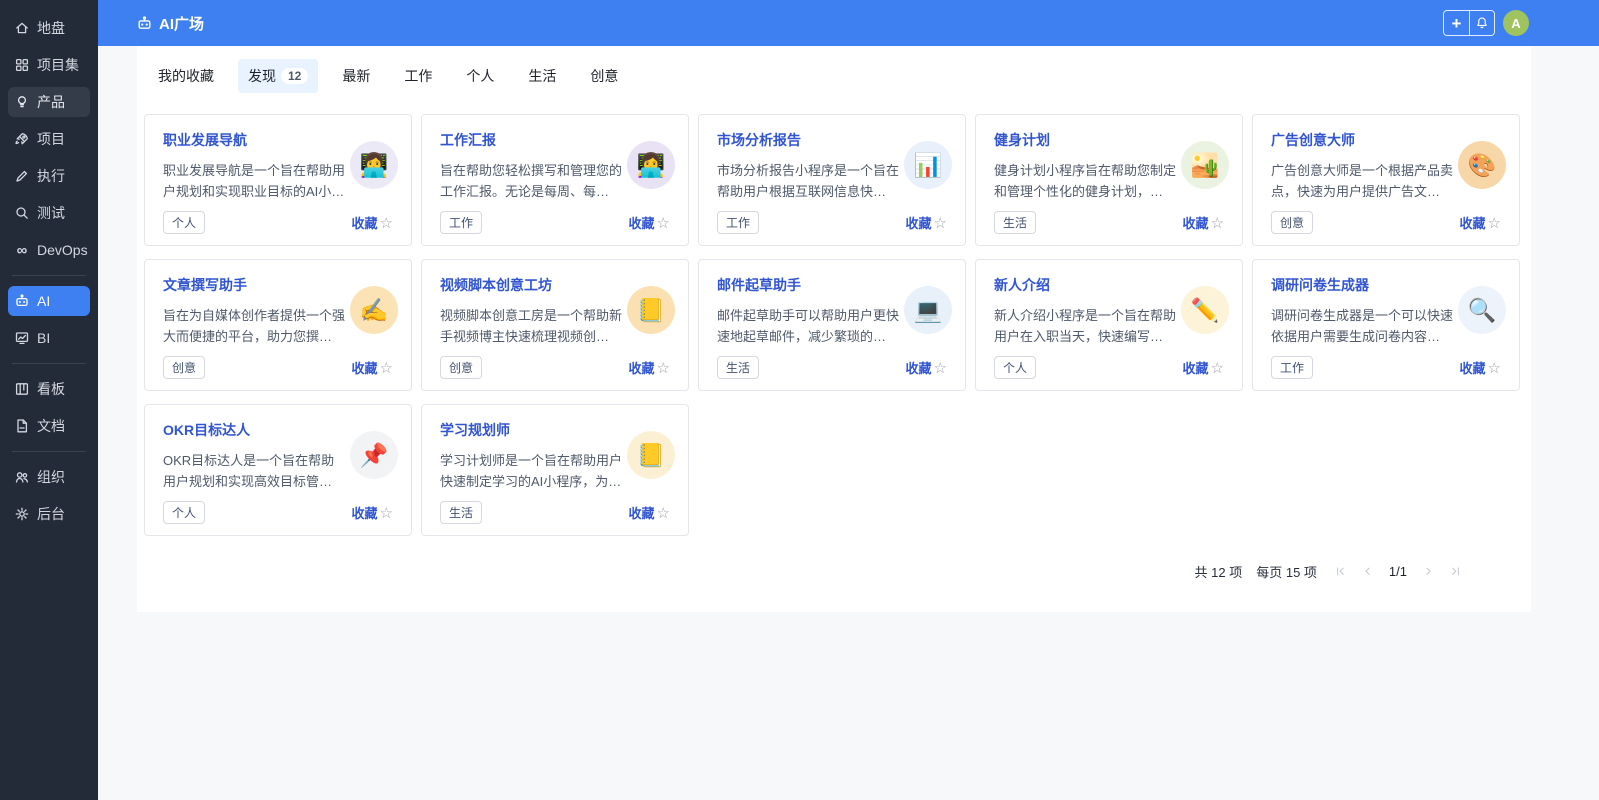 The image size is (1599, 800). What do you see at coordinates (182, 24) in the screenshot?
I see `page-title-text: AI广场` at bounding box center [182, 24].